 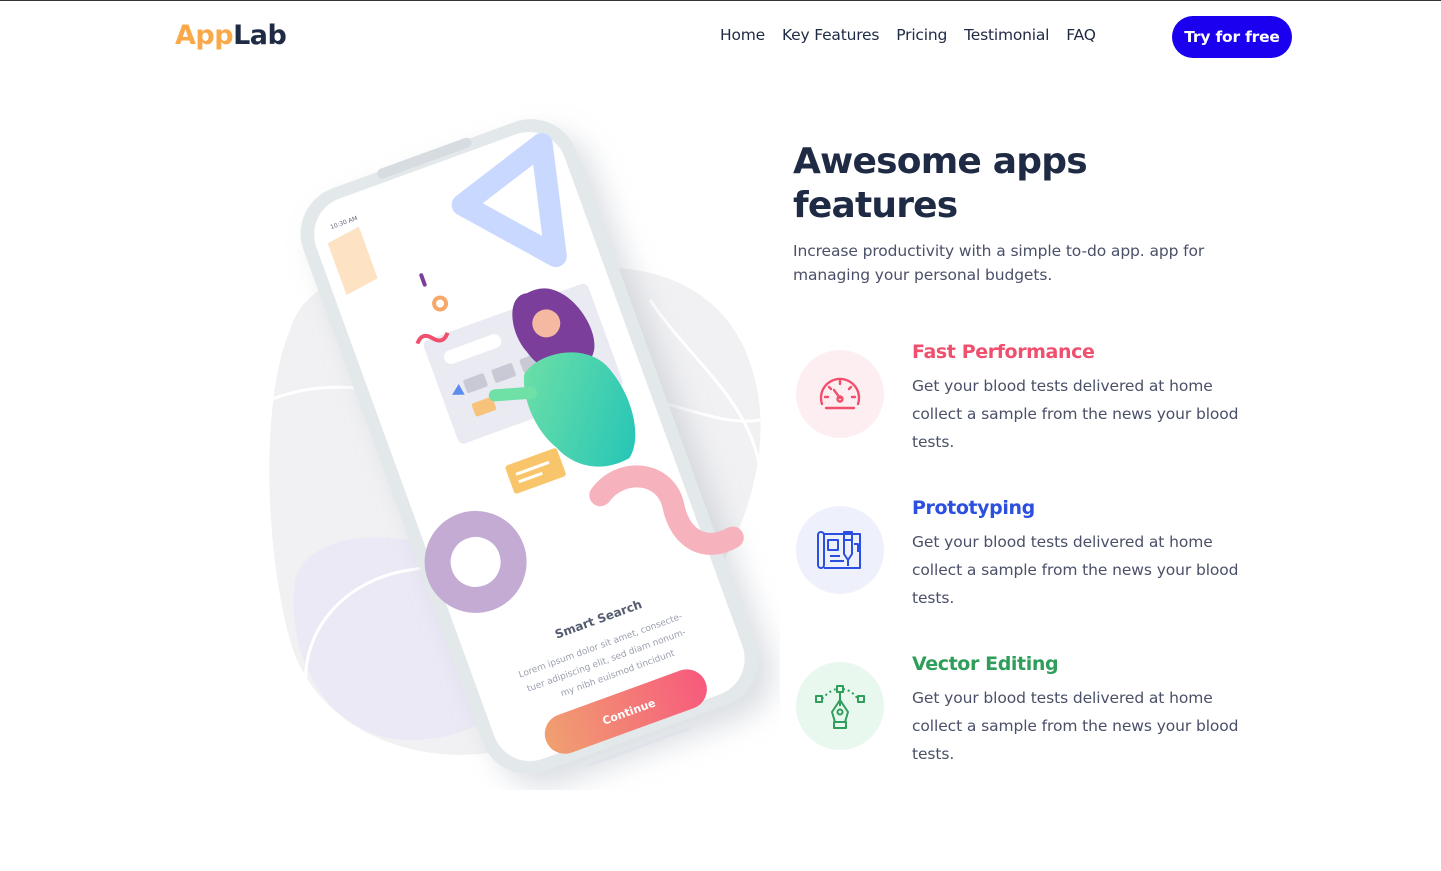 What do you see at coordinates (940, 161) in the screenshot?
I see `section-title-line1: Awesome apps` at bounding box center [940, 161].